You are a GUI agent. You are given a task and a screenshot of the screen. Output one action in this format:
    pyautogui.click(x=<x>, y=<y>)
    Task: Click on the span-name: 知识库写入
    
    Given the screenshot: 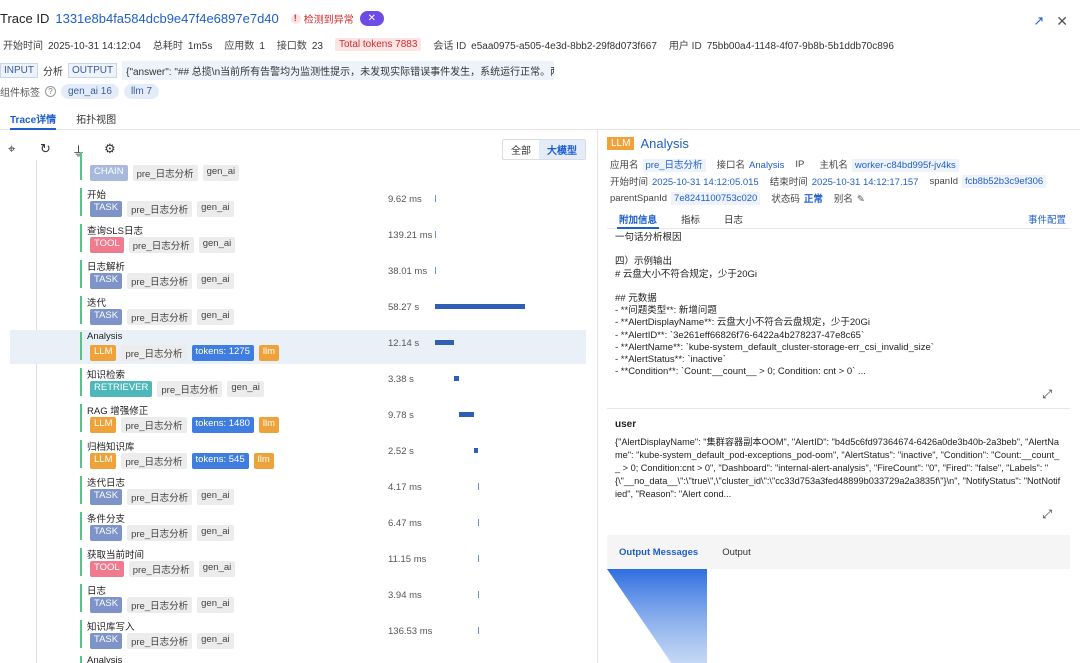 What is the action you would take?
    pyautogui.click(x=111, y=627)
    